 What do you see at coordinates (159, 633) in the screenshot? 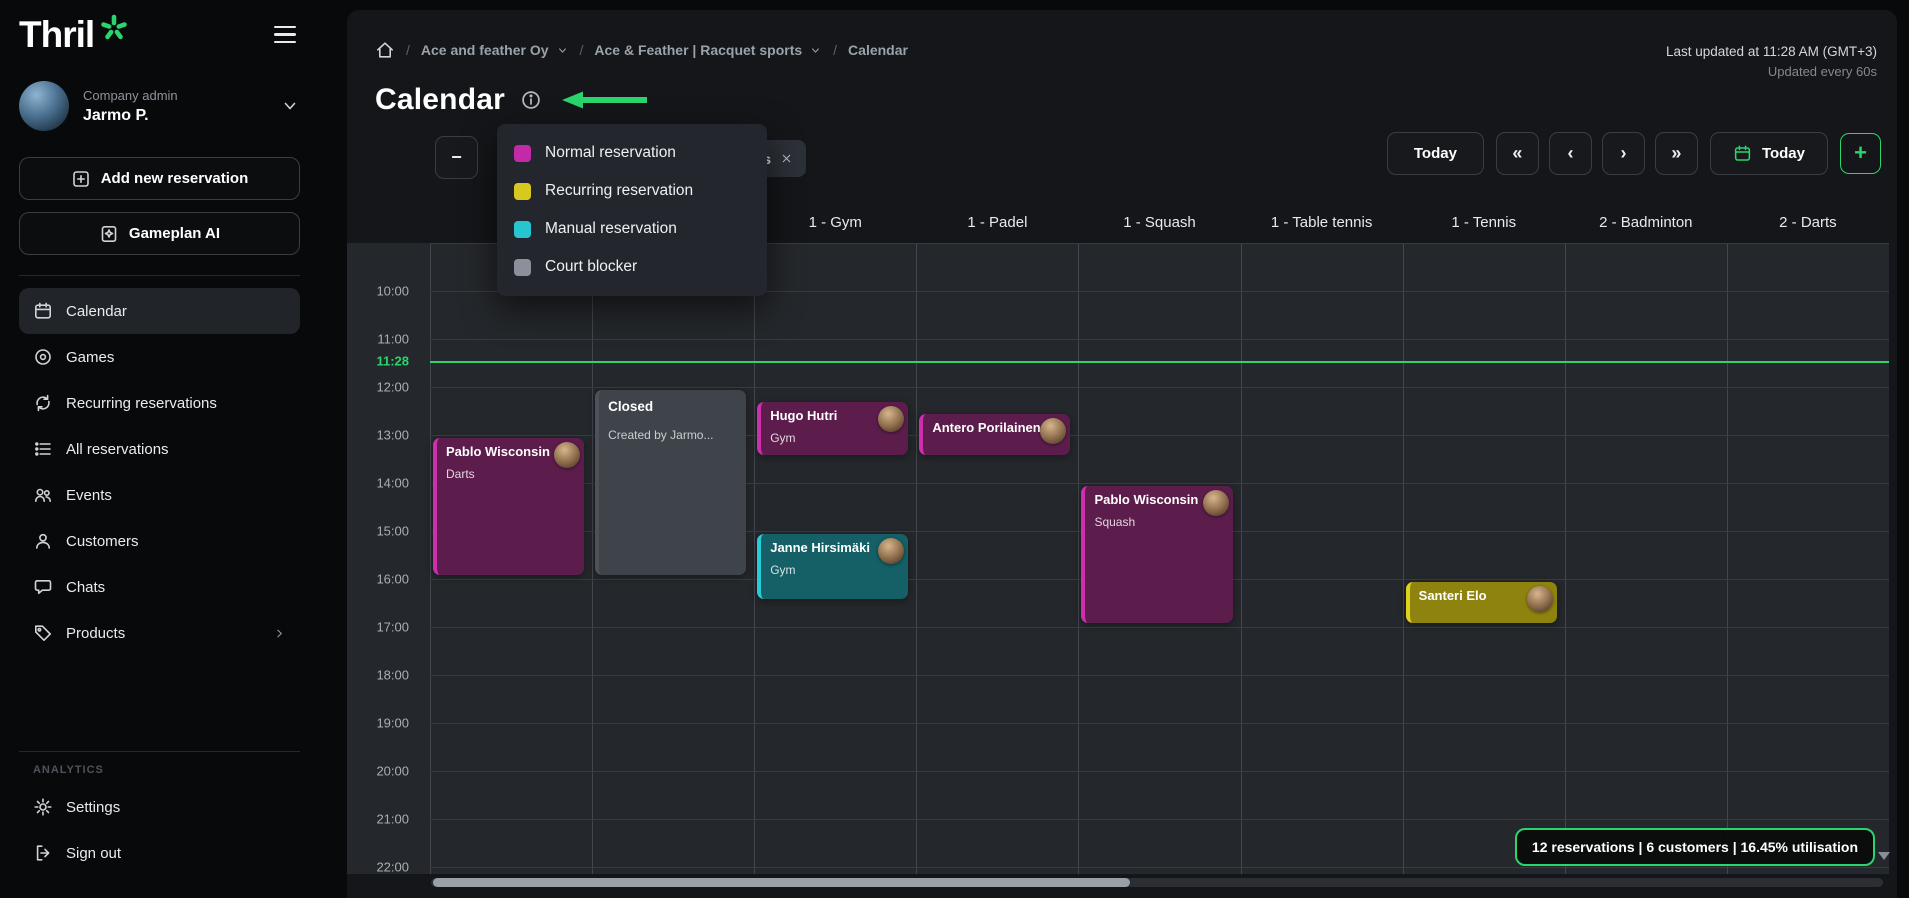
I see `sidebar-item-products: Products` at bounding box center [159, 633].